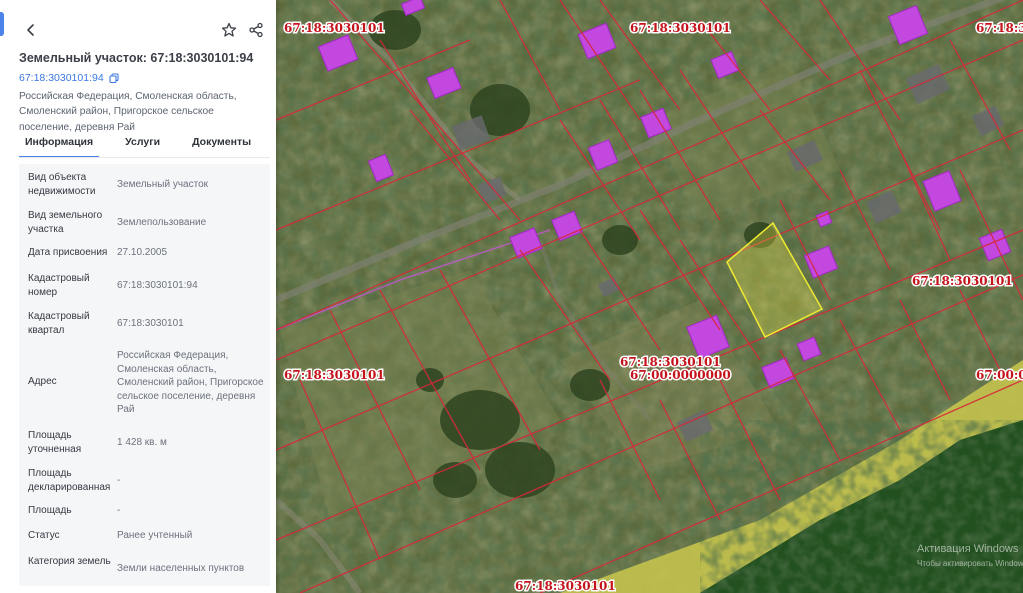  Describe the element at coordinates (136, 58) in the screenshot. I see `page-title: Земельный участок: 67:18:3030101:94` at that location.